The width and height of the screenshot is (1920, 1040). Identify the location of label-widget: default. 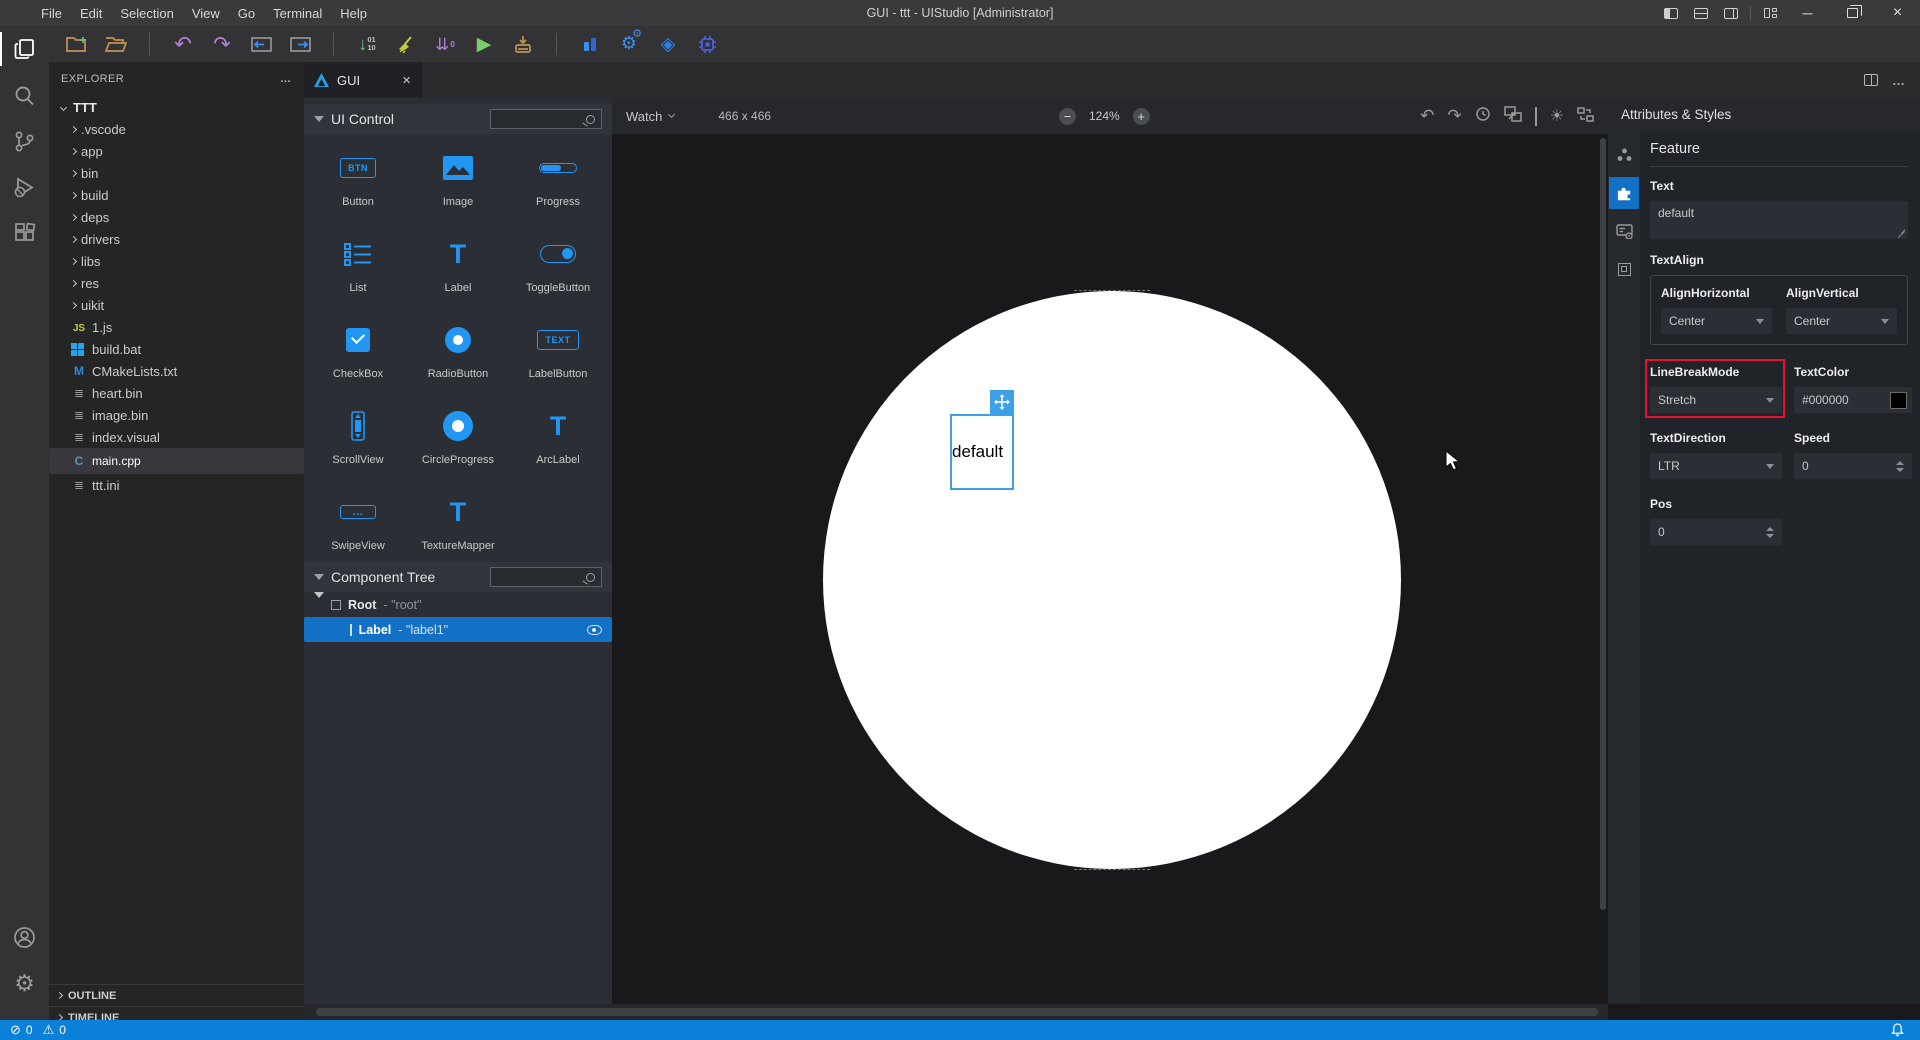
(982, 452).